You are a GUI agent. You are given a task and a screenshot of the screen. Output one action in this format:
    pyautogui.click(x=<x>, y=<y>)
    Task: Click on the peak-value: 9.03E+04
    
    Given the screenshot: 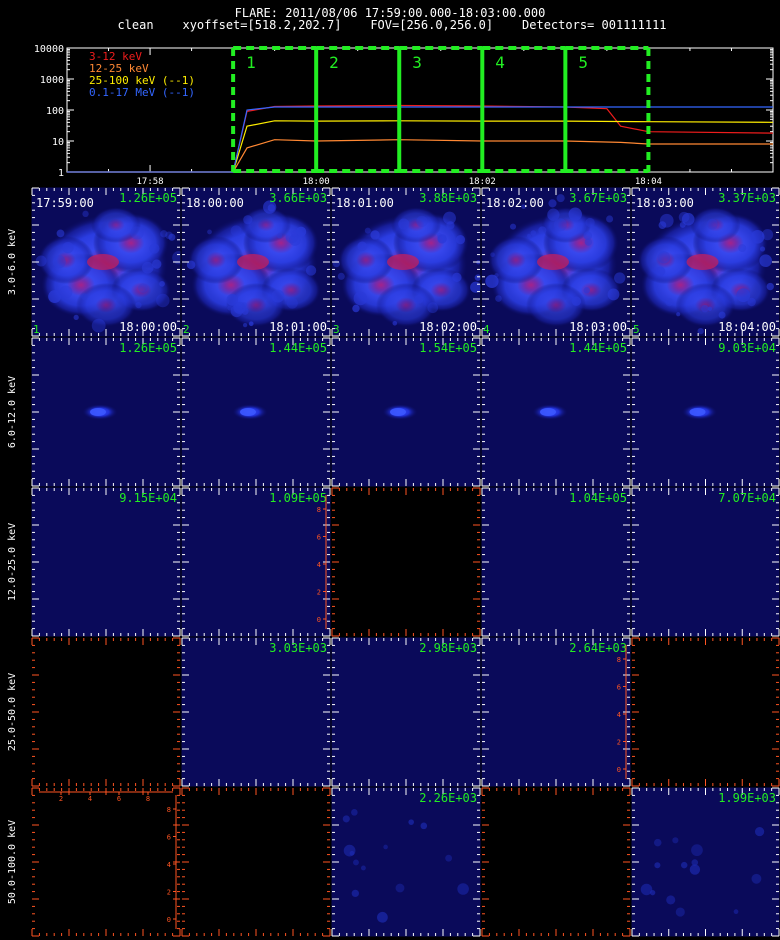 What is the action you would take?
    pyautogui.click(x=747, y=348)
    